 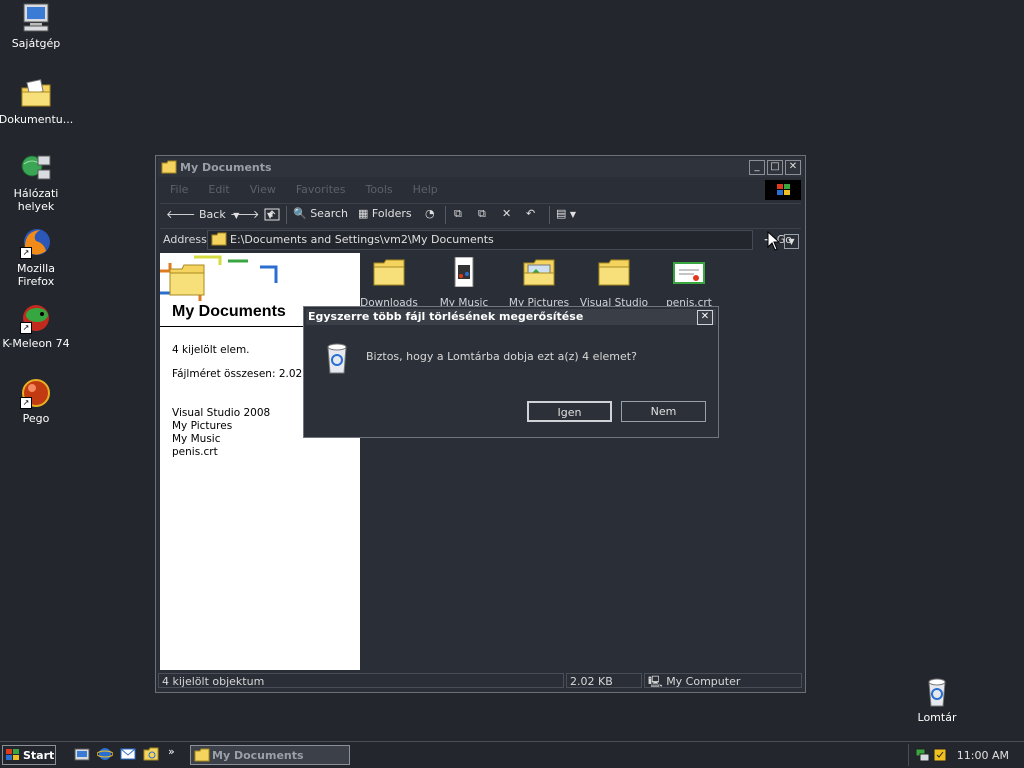 I want to click on selected-item: Visual Studio 2008, so click(x=221, y=413).